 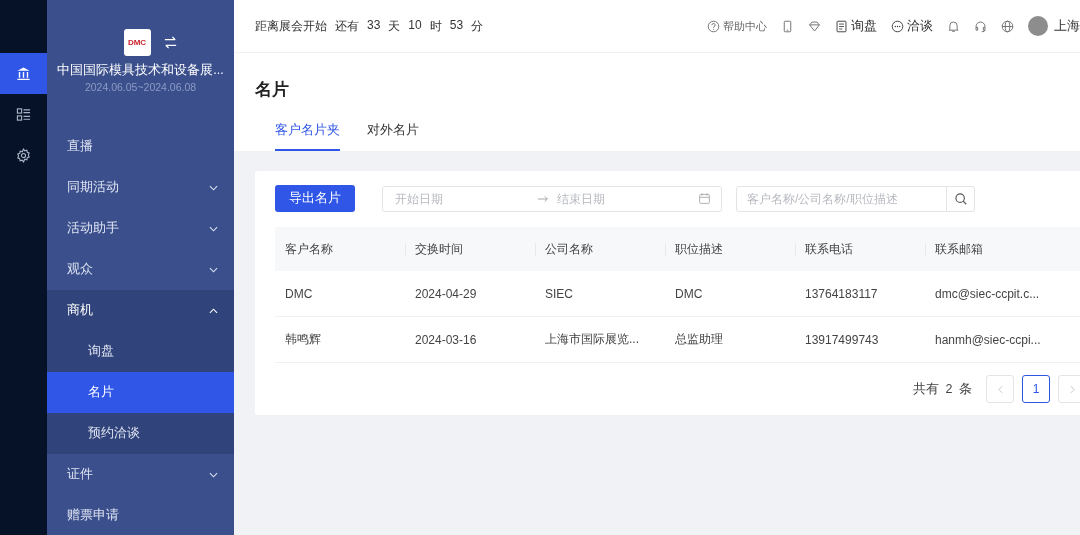 What do you see at coordinates (374, 25) in the screenshot?
I see `countdown-text: 33` at bounding box center [374, 25].